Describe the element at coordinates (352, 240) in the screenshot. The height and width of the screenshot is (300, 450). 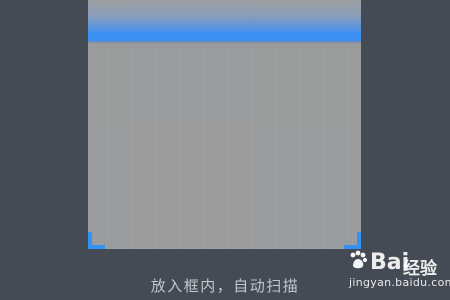
I see `scan-corner-bottom-right` at that location.